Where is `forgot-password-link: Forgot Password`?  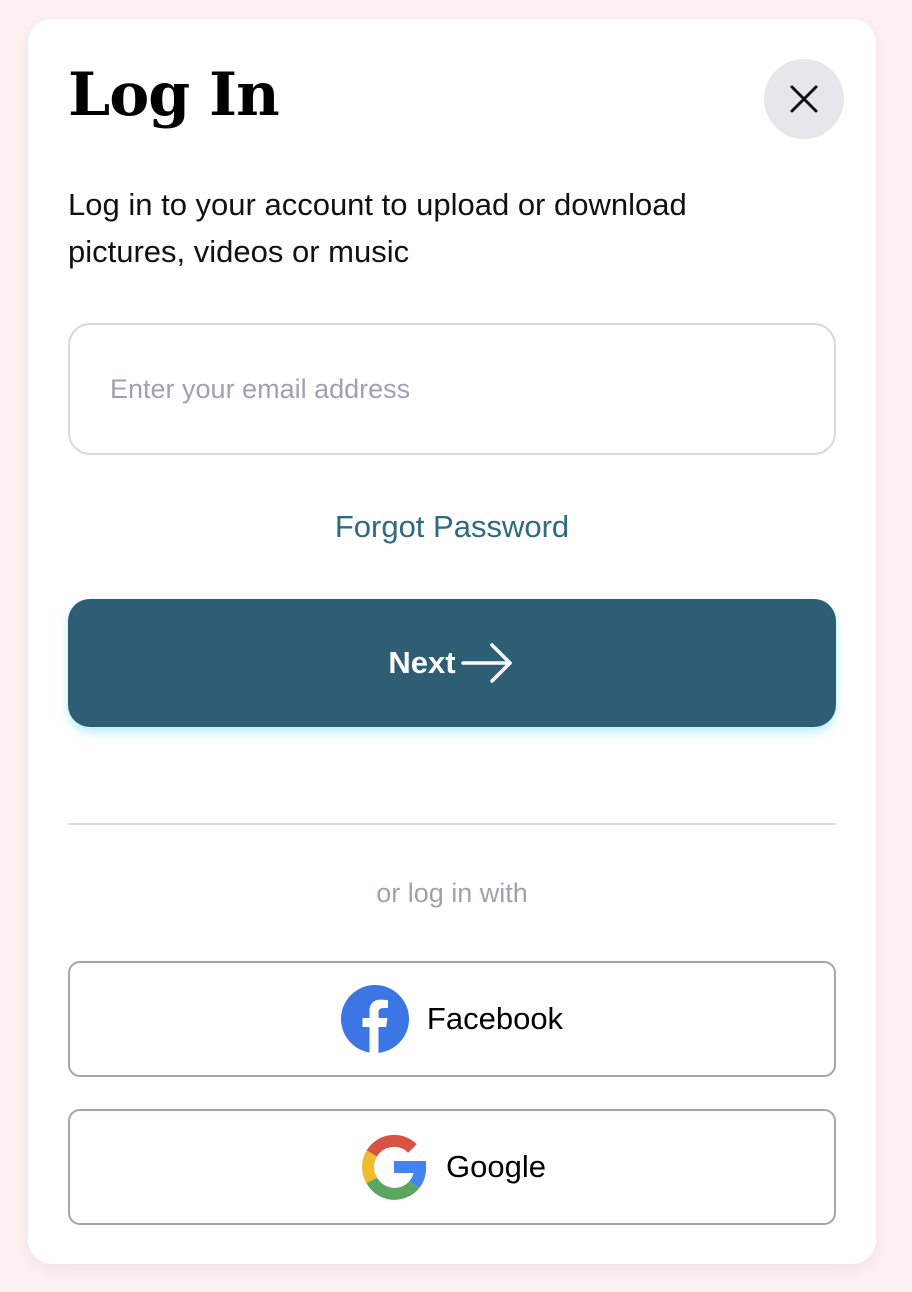
forgot-password-link: Forgot Password is located at coordinates (452, 527).